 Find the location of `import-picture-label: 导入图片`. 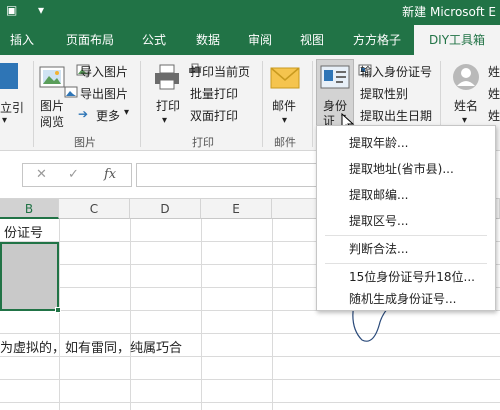

import-picture-label: 导入图片 is located at coordinates (104, 72).